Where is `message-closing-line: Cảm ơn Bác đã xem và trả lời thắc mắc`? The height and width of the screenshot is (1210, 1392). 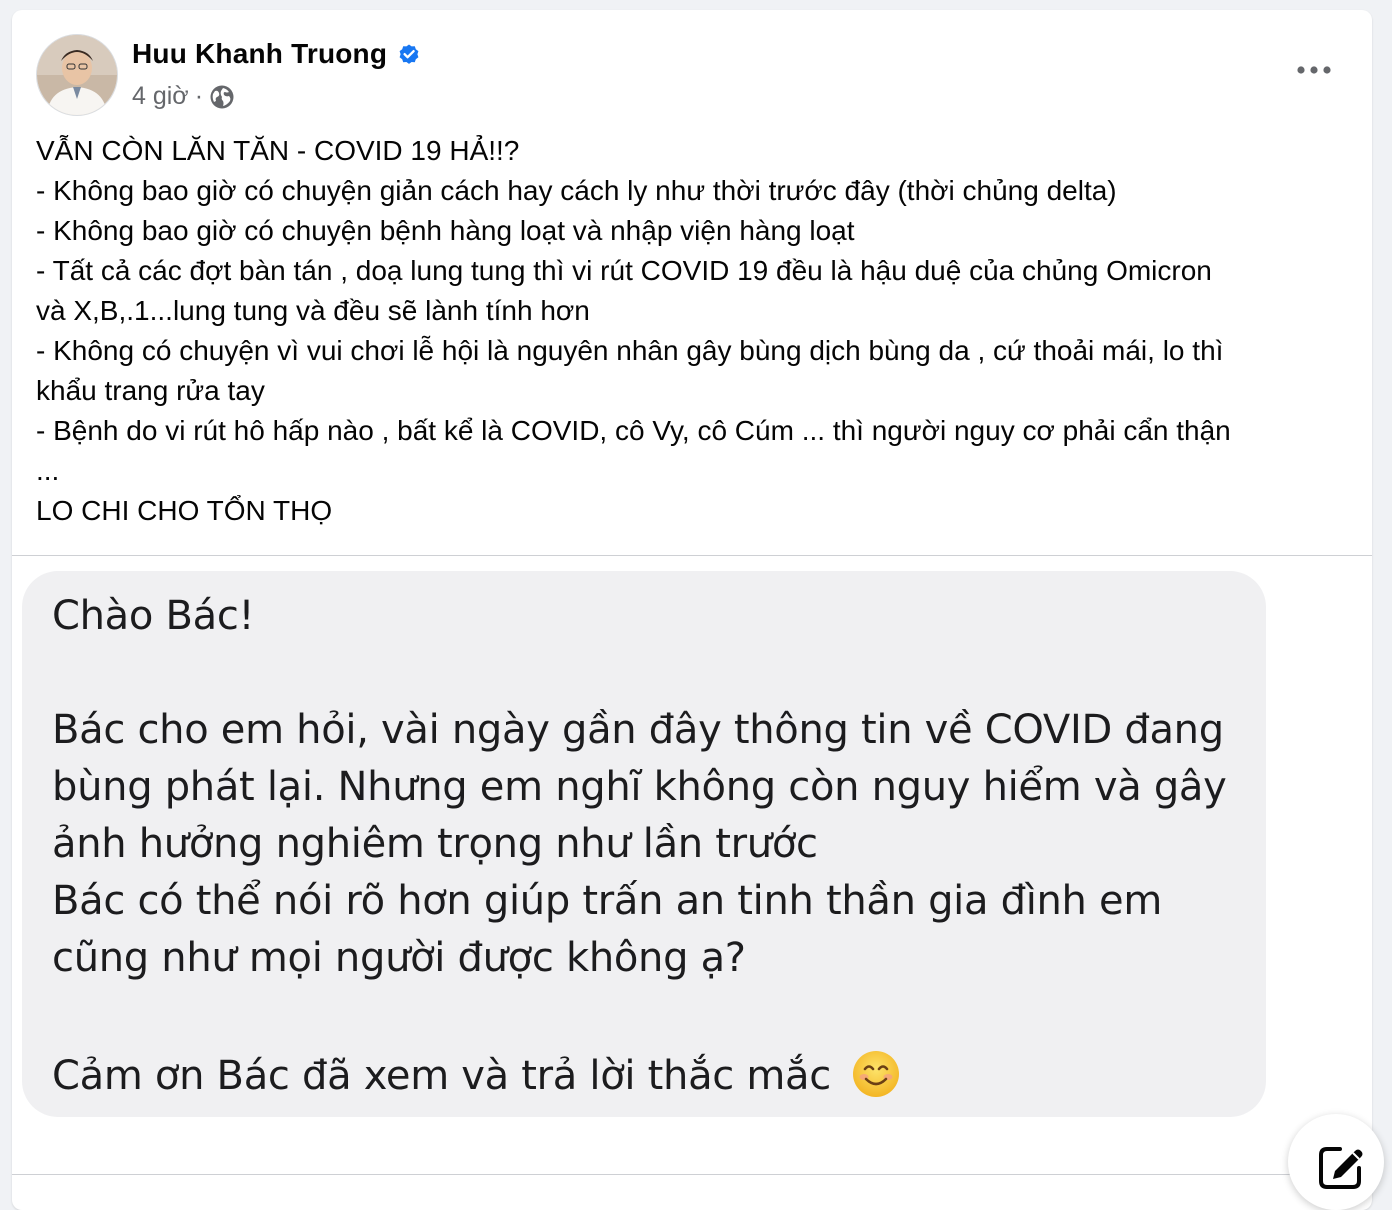 message-closing-line: Cảm ơn Bác đã xem và trả lời thắc mắc is located at coordinates (476, 1074).